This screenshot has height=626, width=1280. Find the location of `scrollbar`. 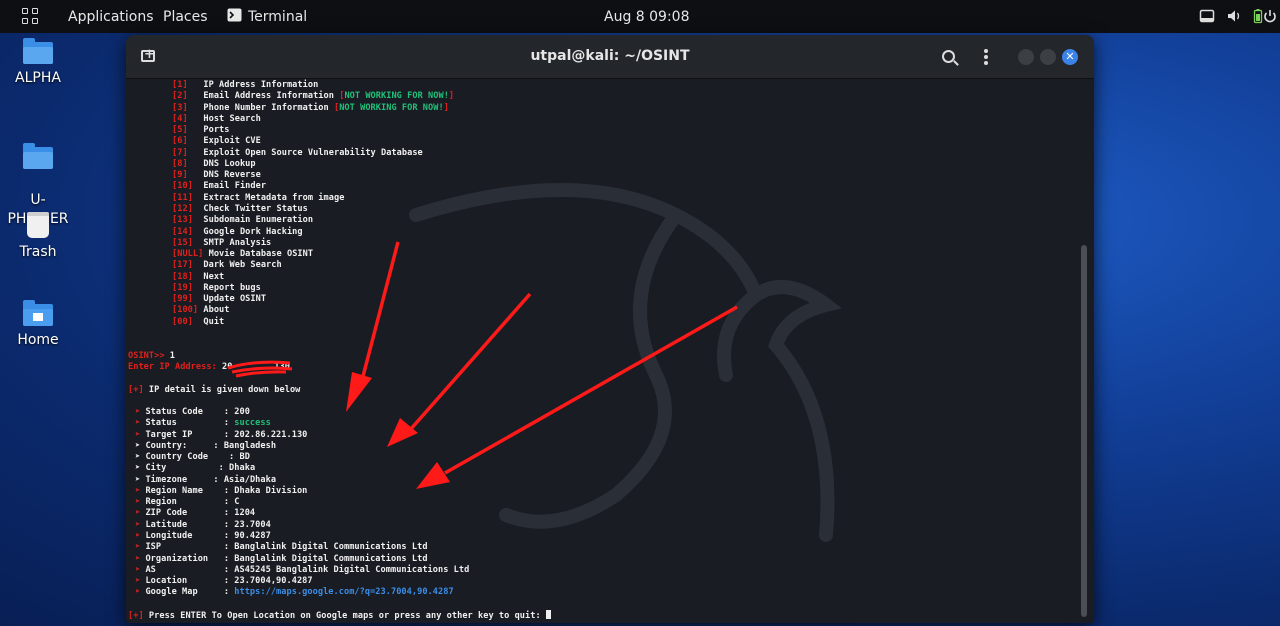

scrollbar is located at coordinates (1084, 431).